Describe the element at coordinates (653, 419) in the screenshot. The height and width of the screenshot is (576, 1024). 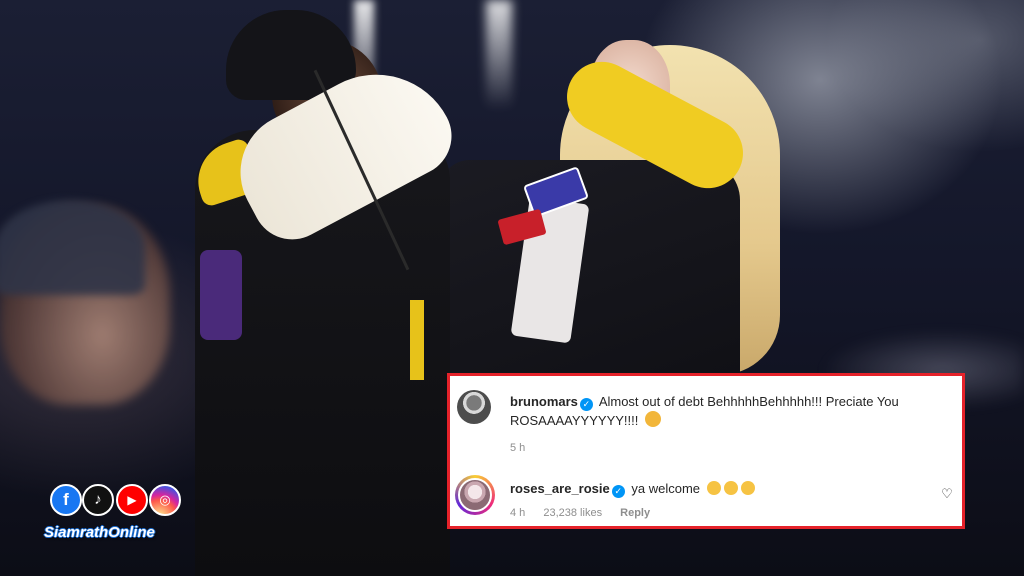
I see `hugging-face-icon` at that location.